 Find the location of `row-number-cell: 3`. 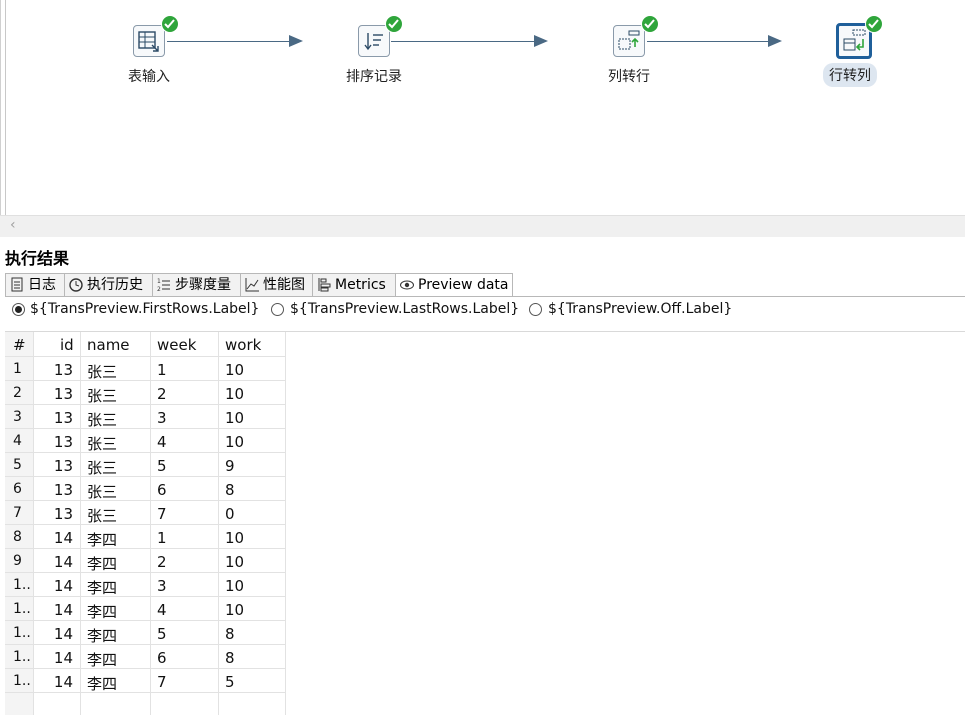

row-number-cell: 3 is located at coordinates (17, 417).